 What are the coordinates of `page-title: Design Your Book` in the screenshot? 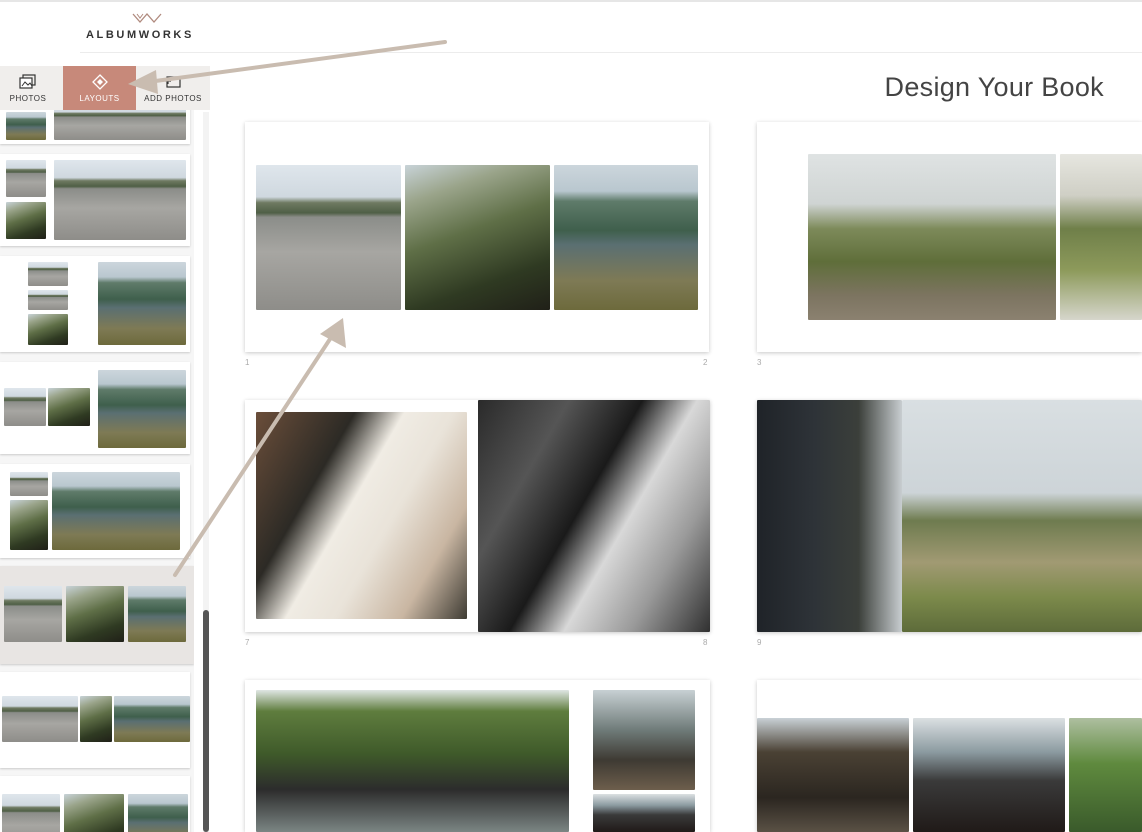 It's located at (994, 87).